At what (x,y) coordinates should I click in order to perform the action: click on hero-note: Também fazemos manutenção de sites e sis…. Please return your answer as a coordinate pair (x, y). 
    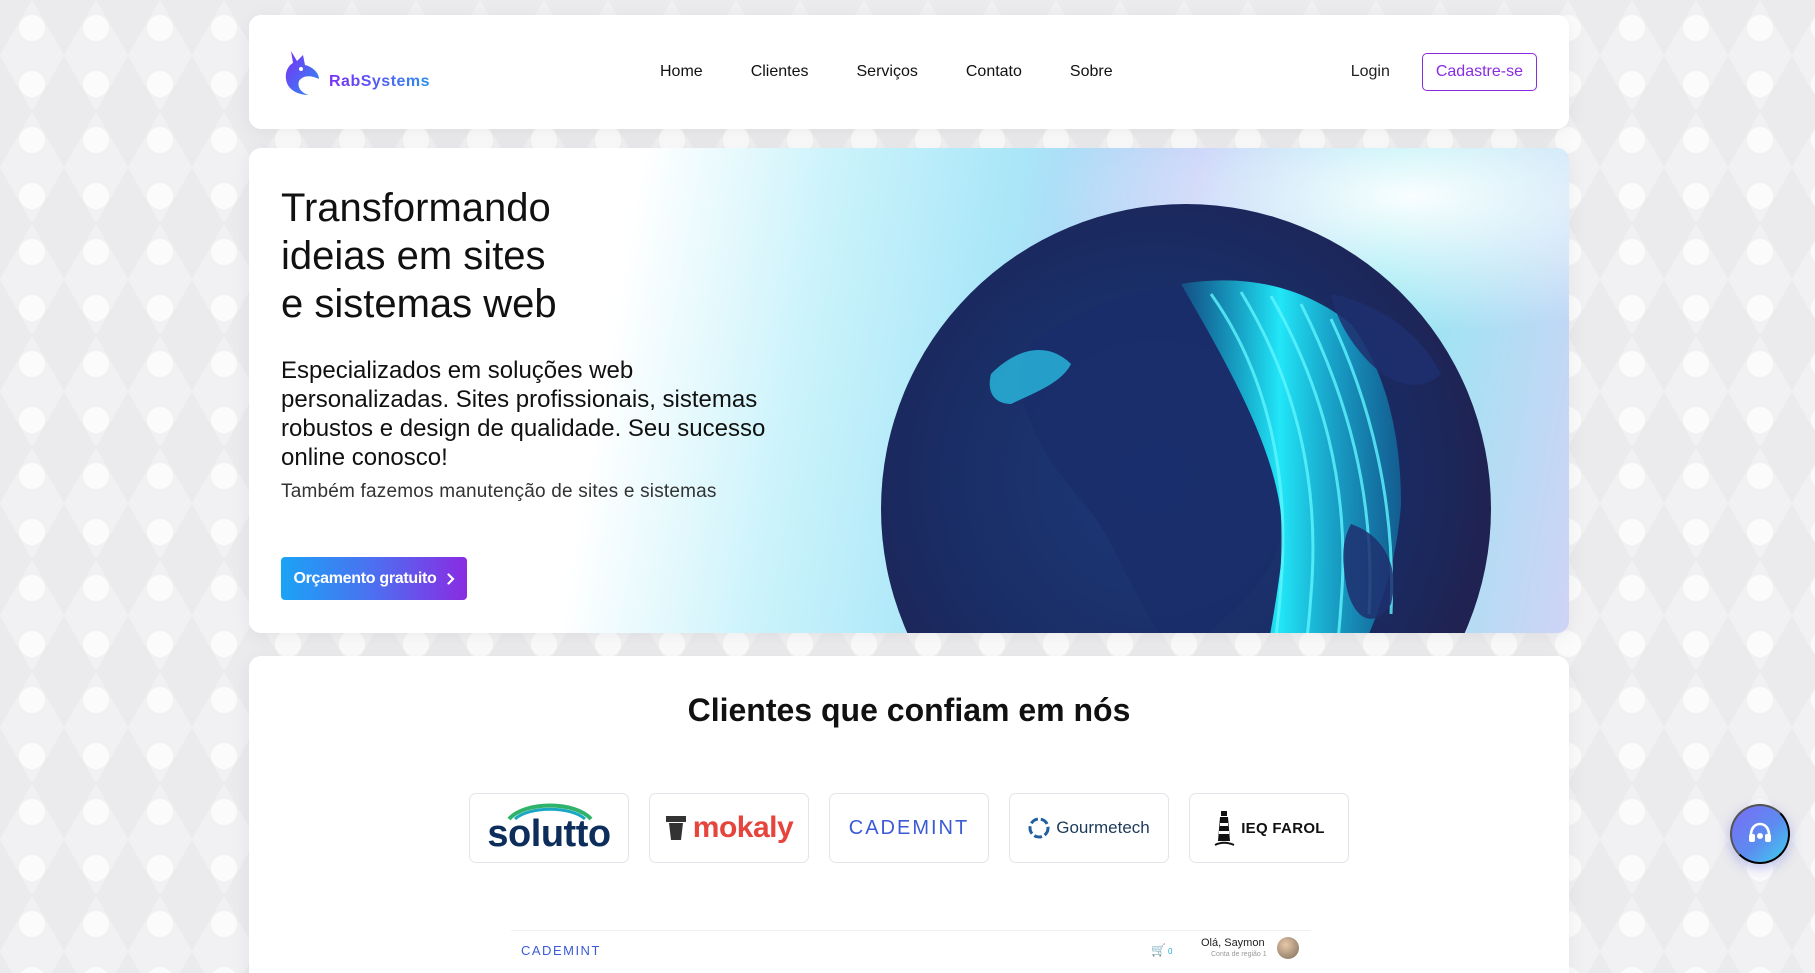
    Looking at the image, I should click on (499, 491).